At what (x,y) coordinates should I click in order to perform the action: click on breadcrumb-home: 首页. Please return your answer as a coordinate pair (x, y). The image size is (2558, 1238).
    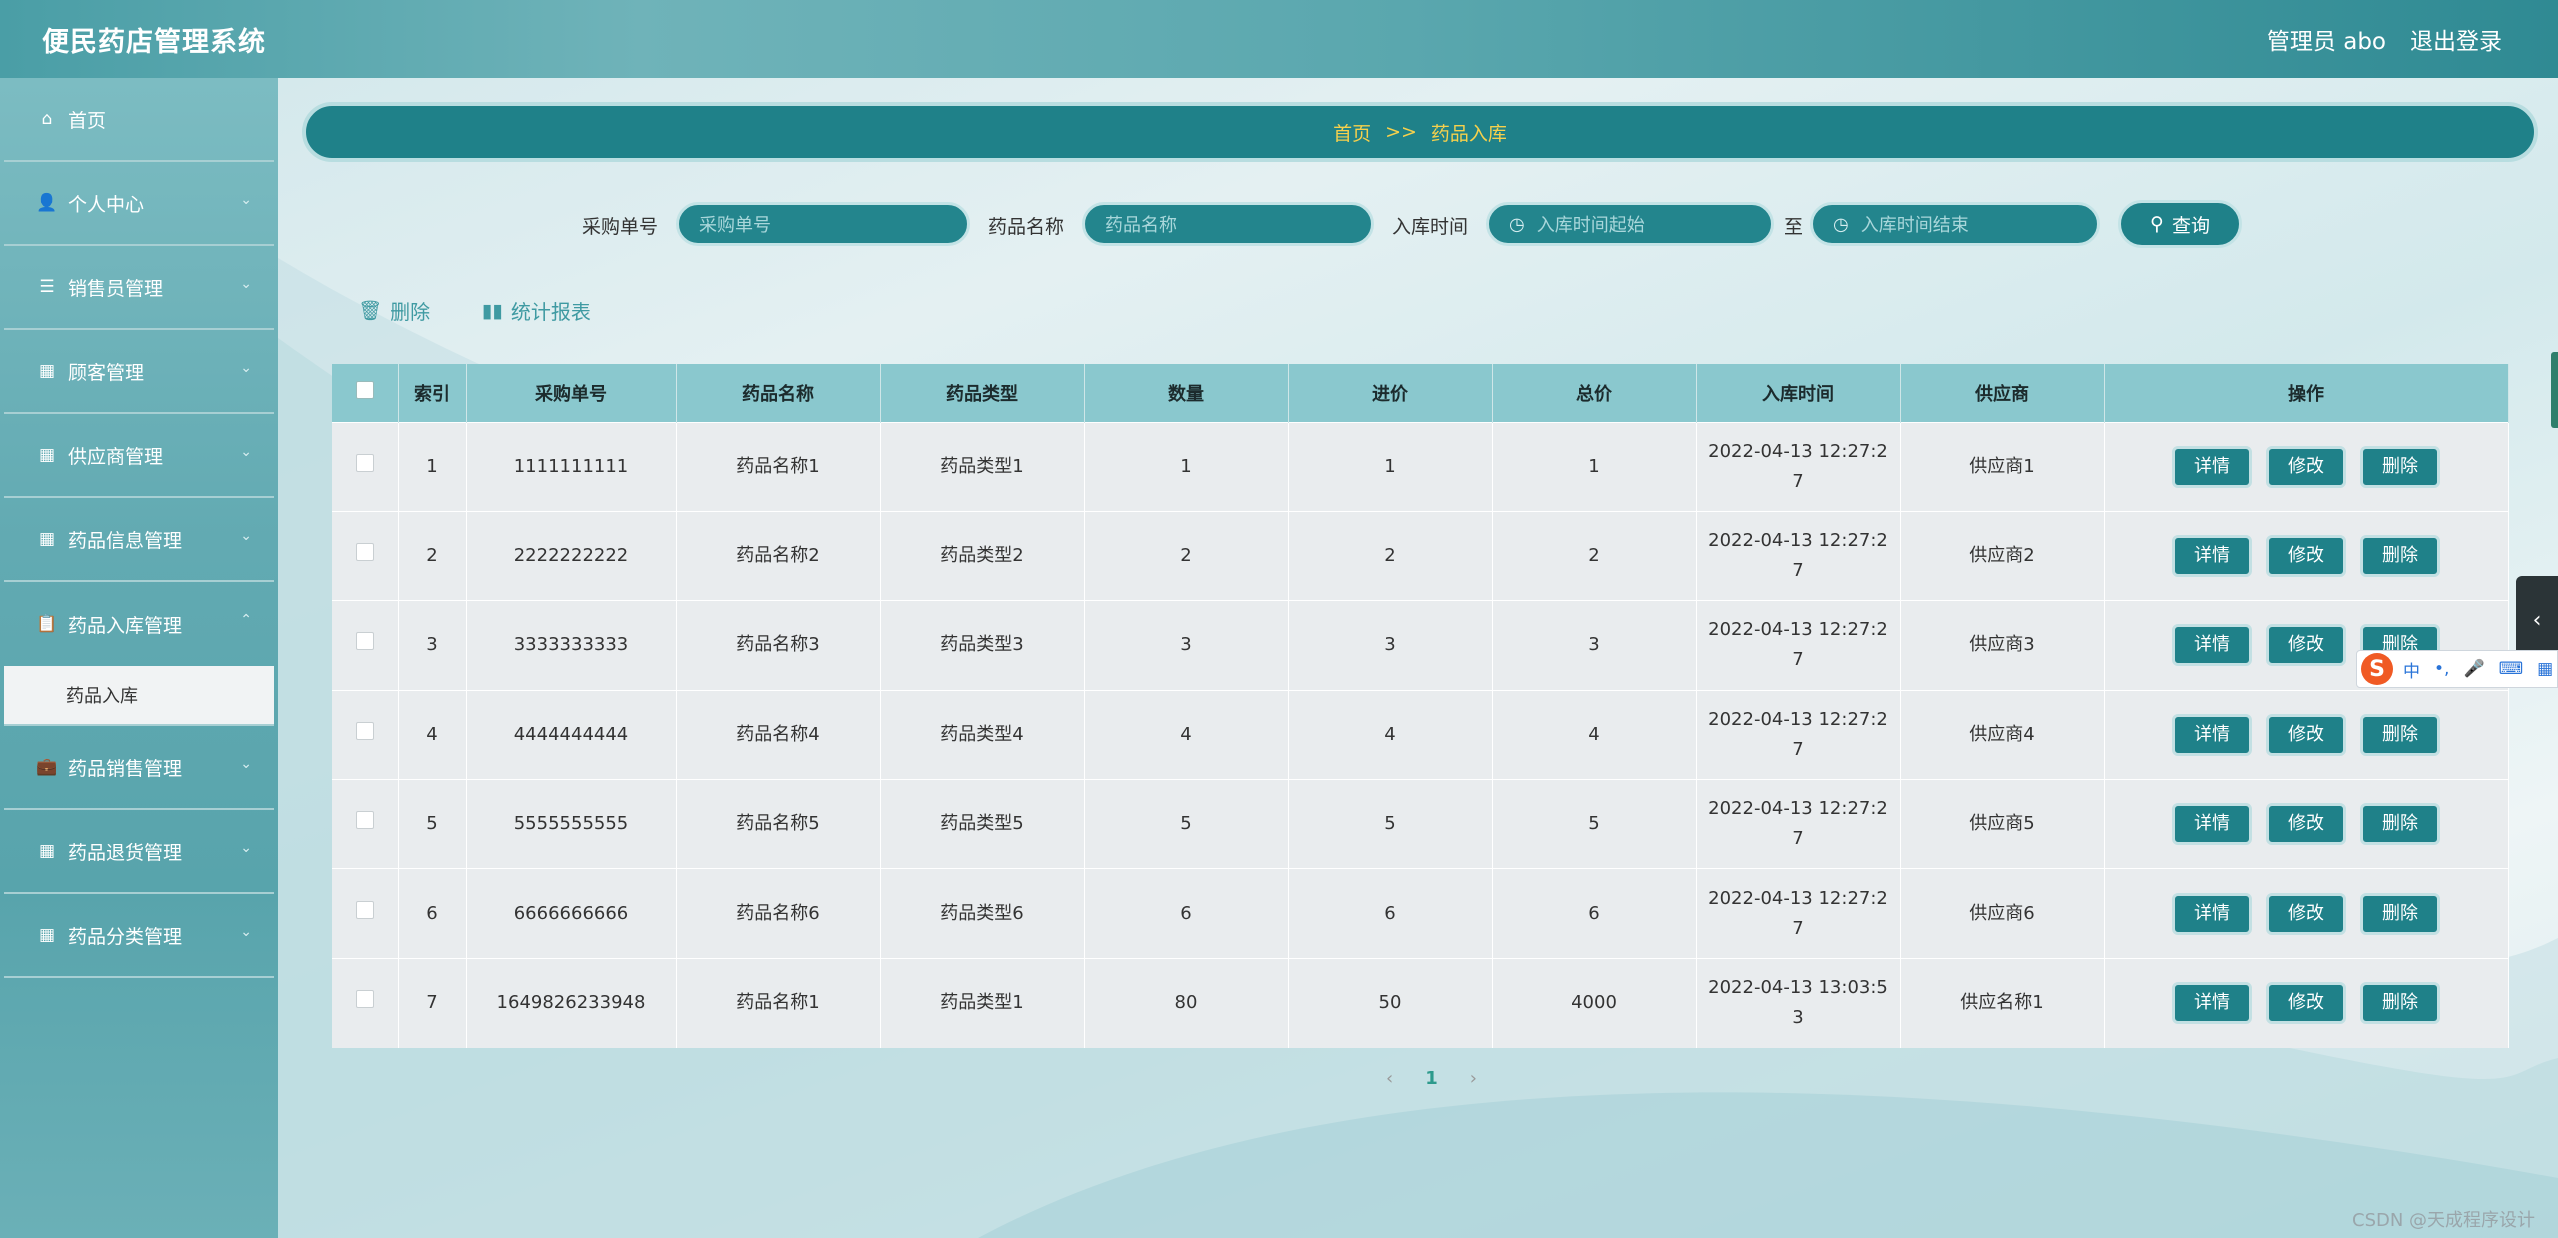
    Looking at the image, I should click on (1352, 132).